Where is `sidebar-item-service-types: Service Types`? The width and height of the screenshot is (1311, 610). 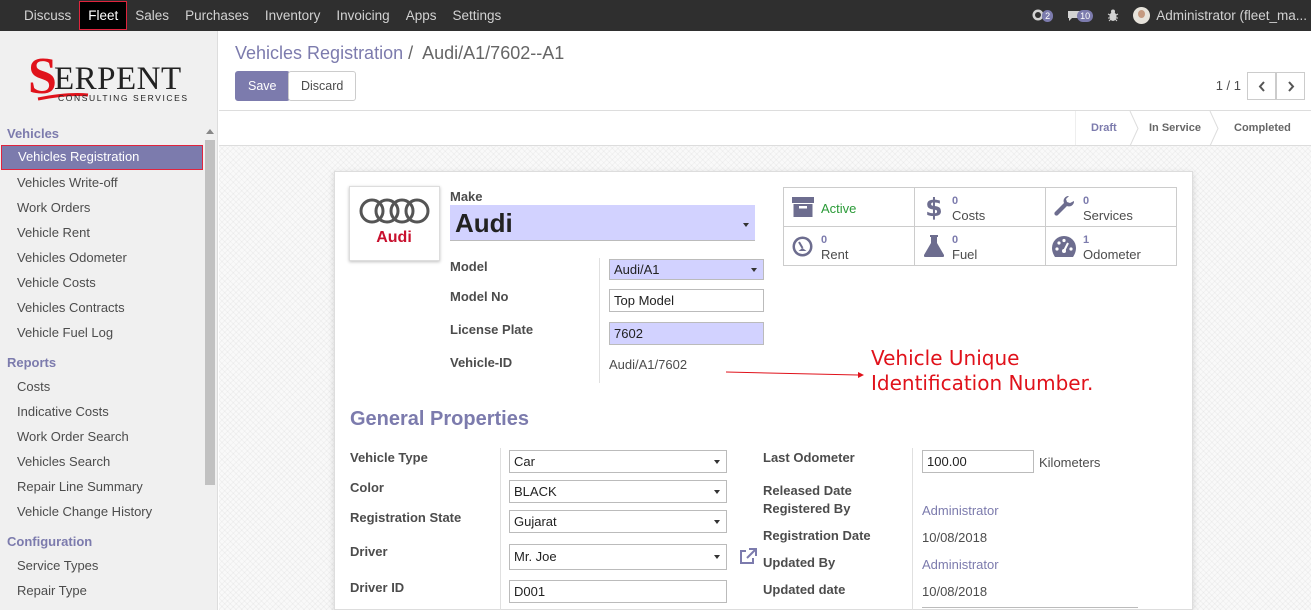 sidebar-item-service-types: Service Types is located at coordinates (102, 565).